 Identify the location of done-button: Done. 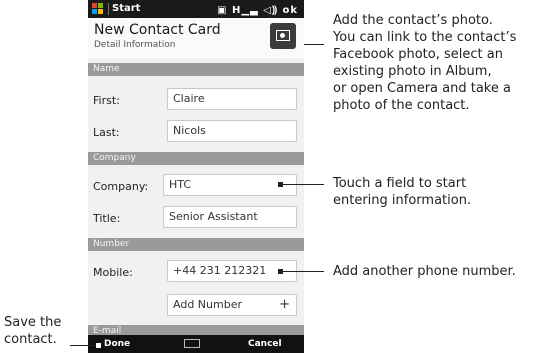
(117, 344).